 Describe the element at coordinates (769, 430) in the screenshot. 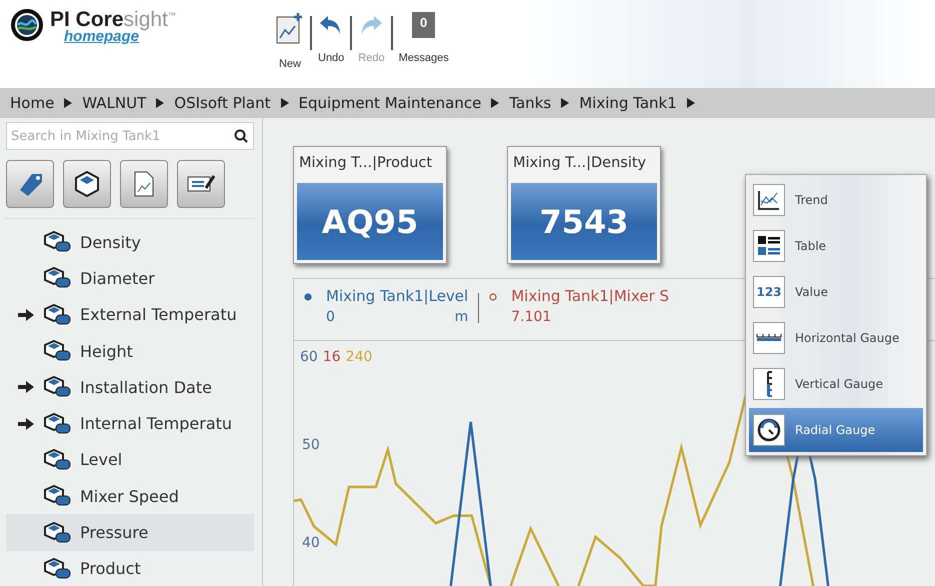

I see `radial-gauge-icon` at that location.